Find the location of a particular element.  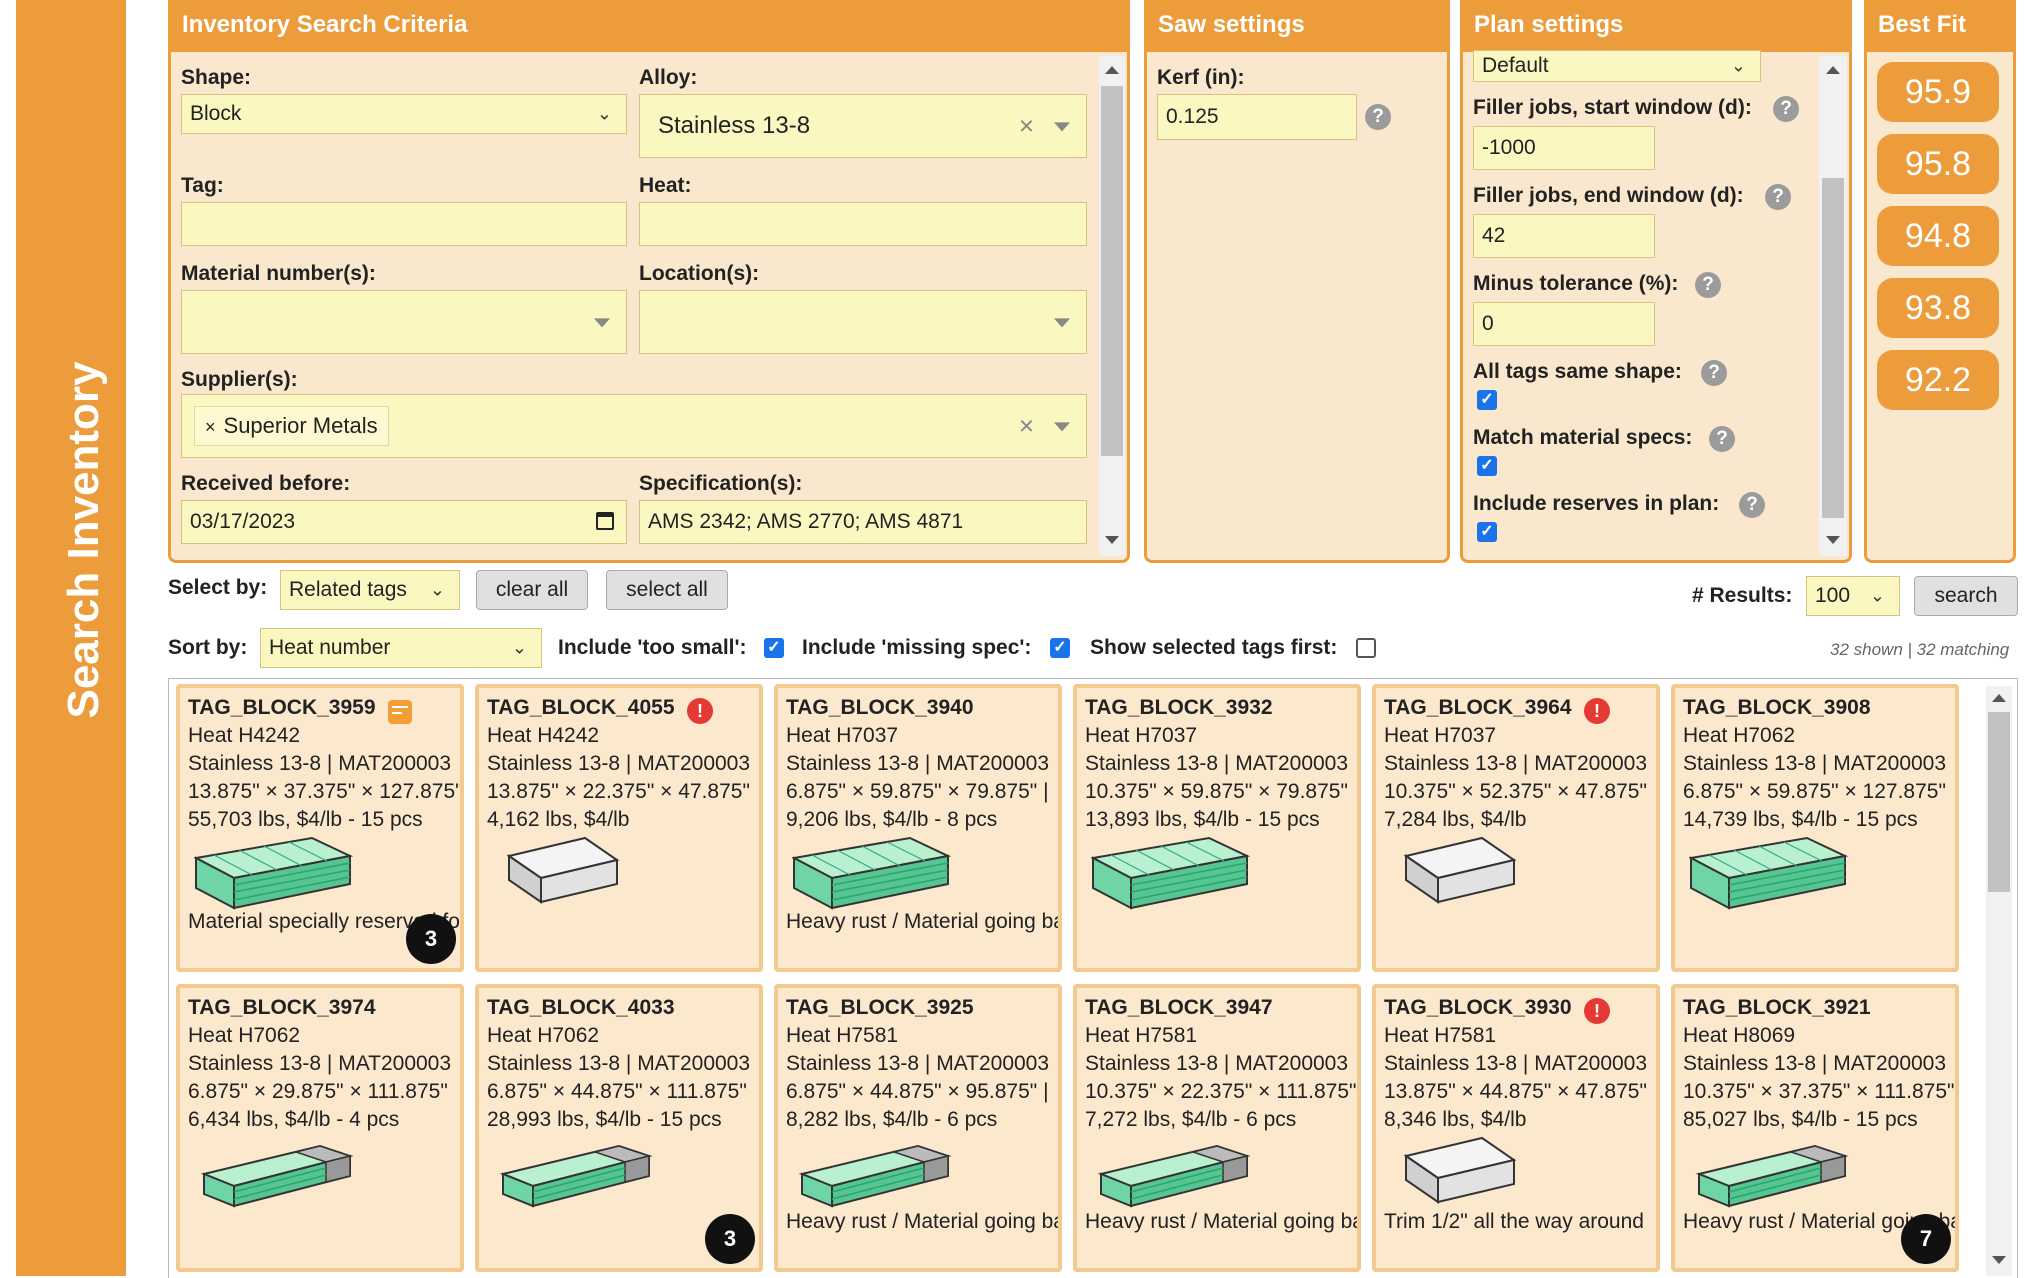

material-select is located at coordinates (404, 322).